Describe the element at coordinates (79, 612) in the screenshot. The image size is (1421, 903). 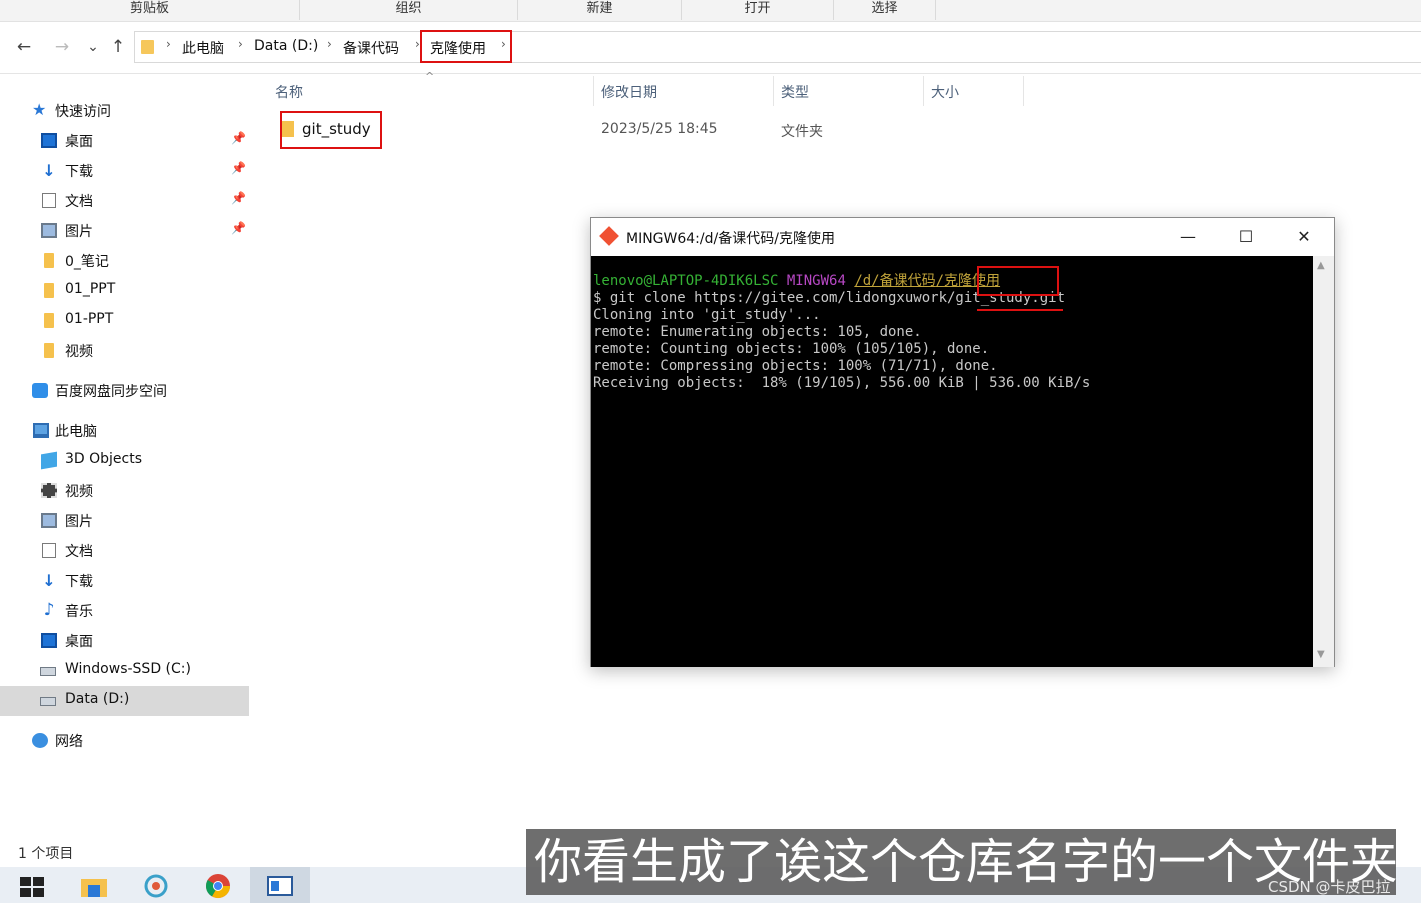
I see `sidebar-item-label: 音乐` at that location.